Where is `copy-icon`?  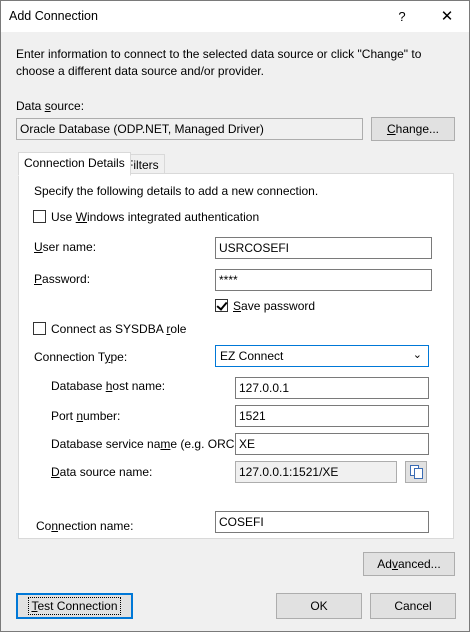 copy-icon is located at coordinates (416, 472).